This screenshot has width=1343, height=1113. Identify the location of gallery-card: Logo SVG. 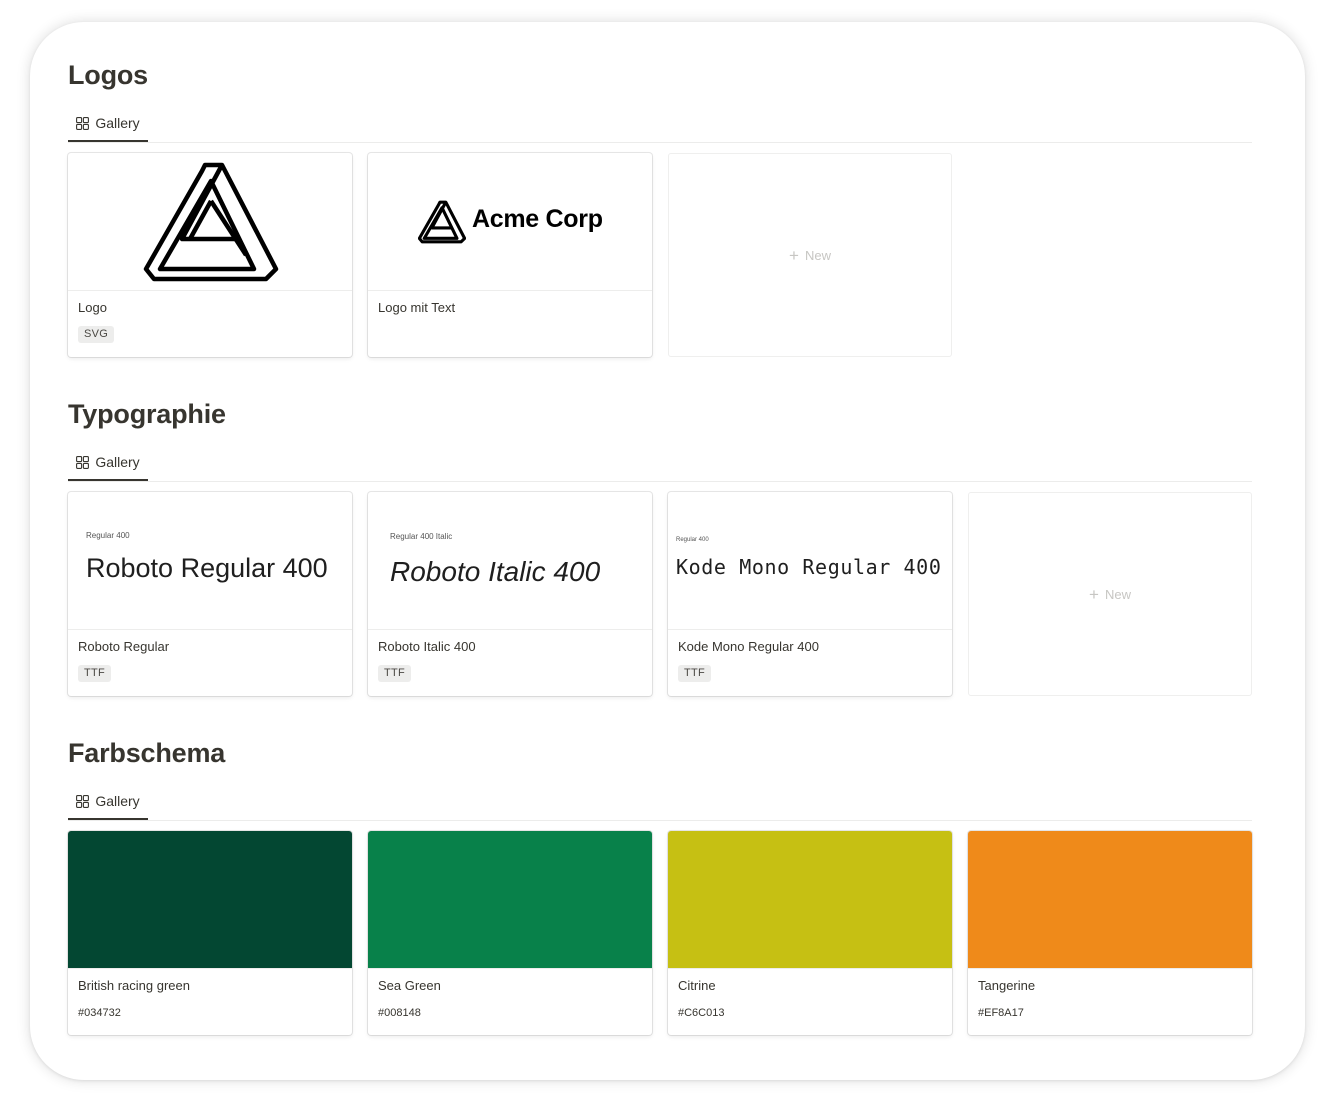
(210, 255).